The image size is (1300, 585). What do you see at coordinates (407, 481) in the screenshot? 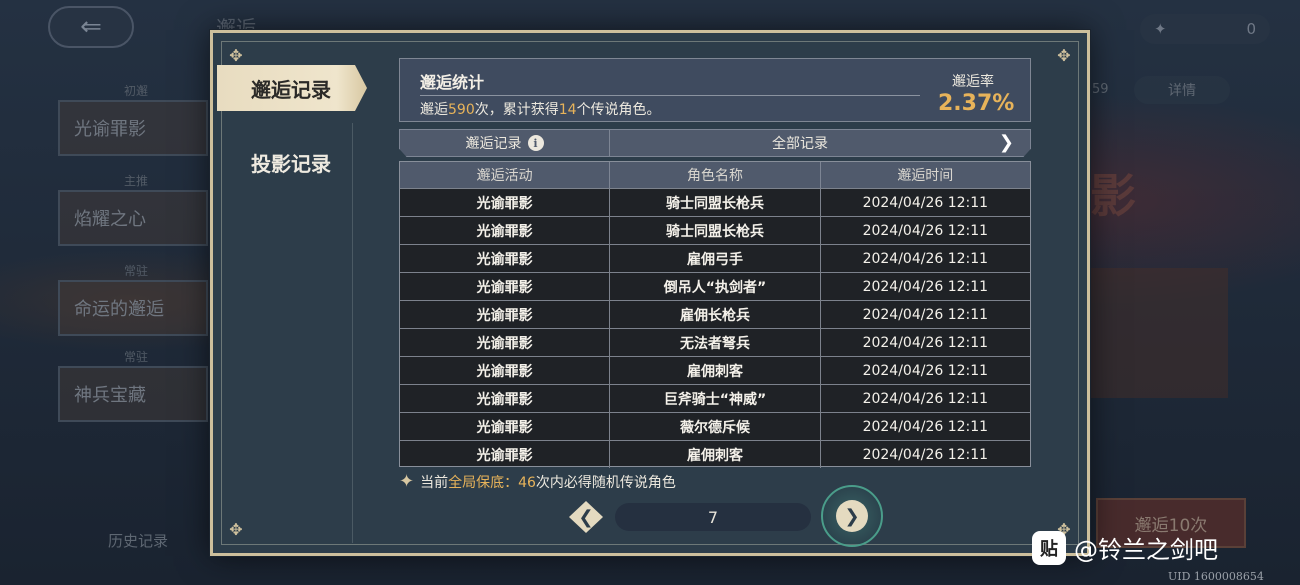
I see `sparkle-icon: ✦` at bounding box center [407, 481].